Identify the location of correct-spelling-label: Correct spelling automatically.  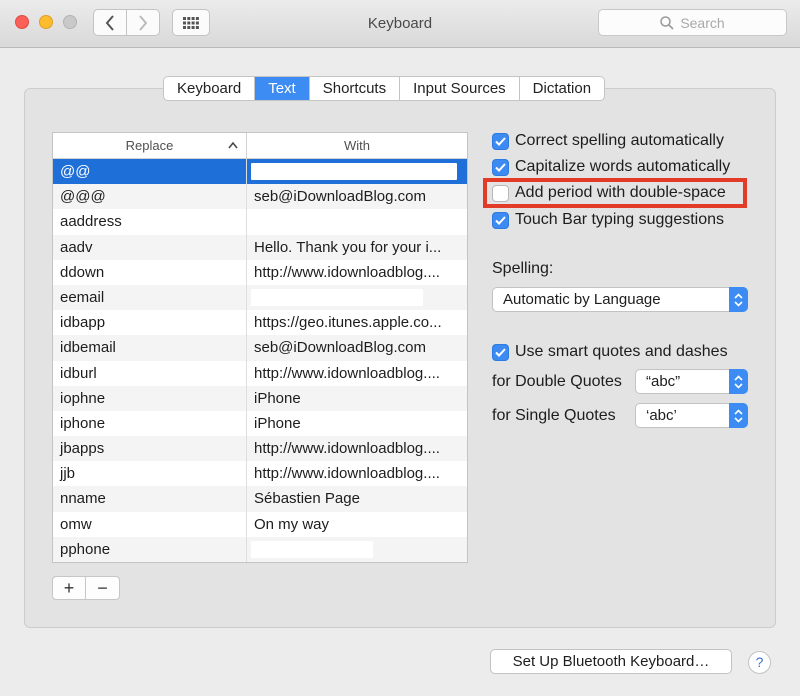
(619, 140).